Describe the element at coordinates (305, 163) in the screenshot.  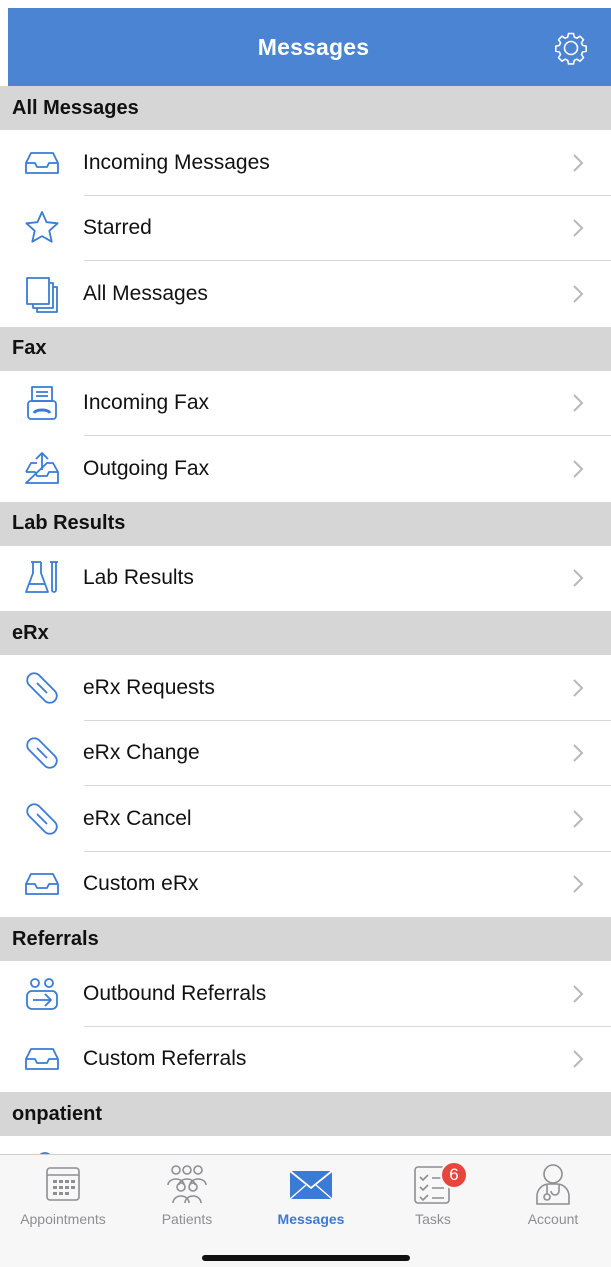
I see `list-item-incoming-messages: Incoming Messages` at that location.